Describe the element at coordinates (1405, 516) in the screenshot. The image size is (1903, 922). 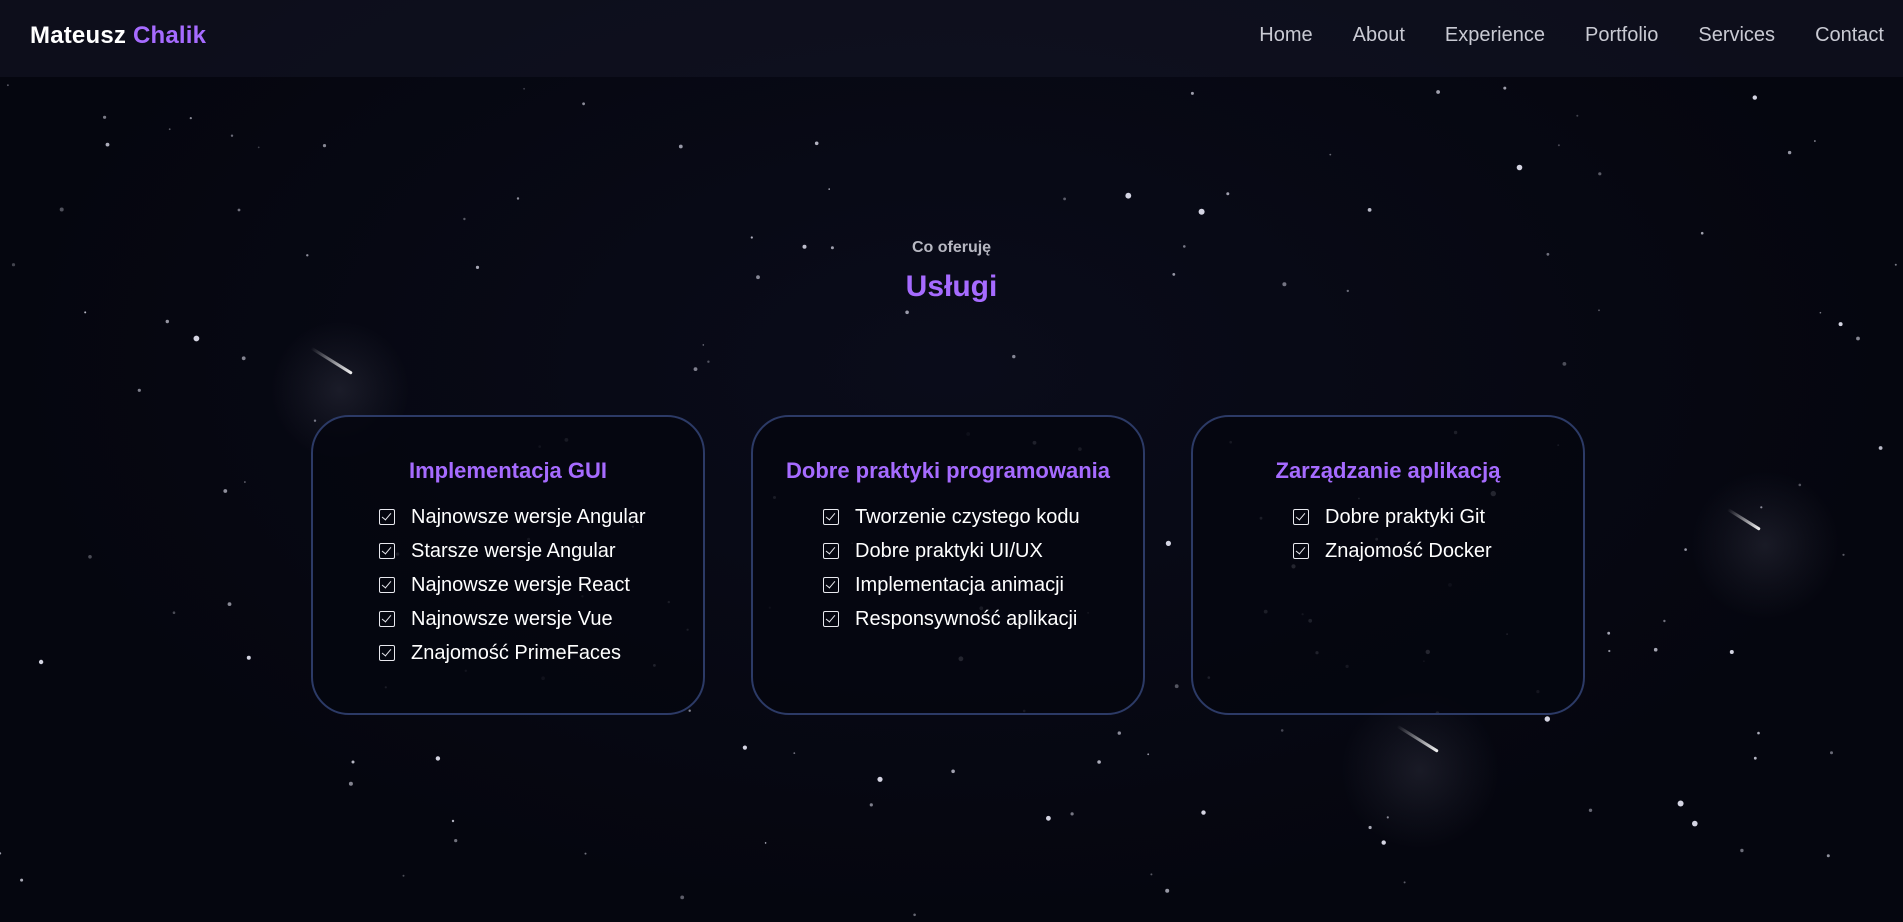
I see `list-item-label: Dobre praktyki Git` at that location.